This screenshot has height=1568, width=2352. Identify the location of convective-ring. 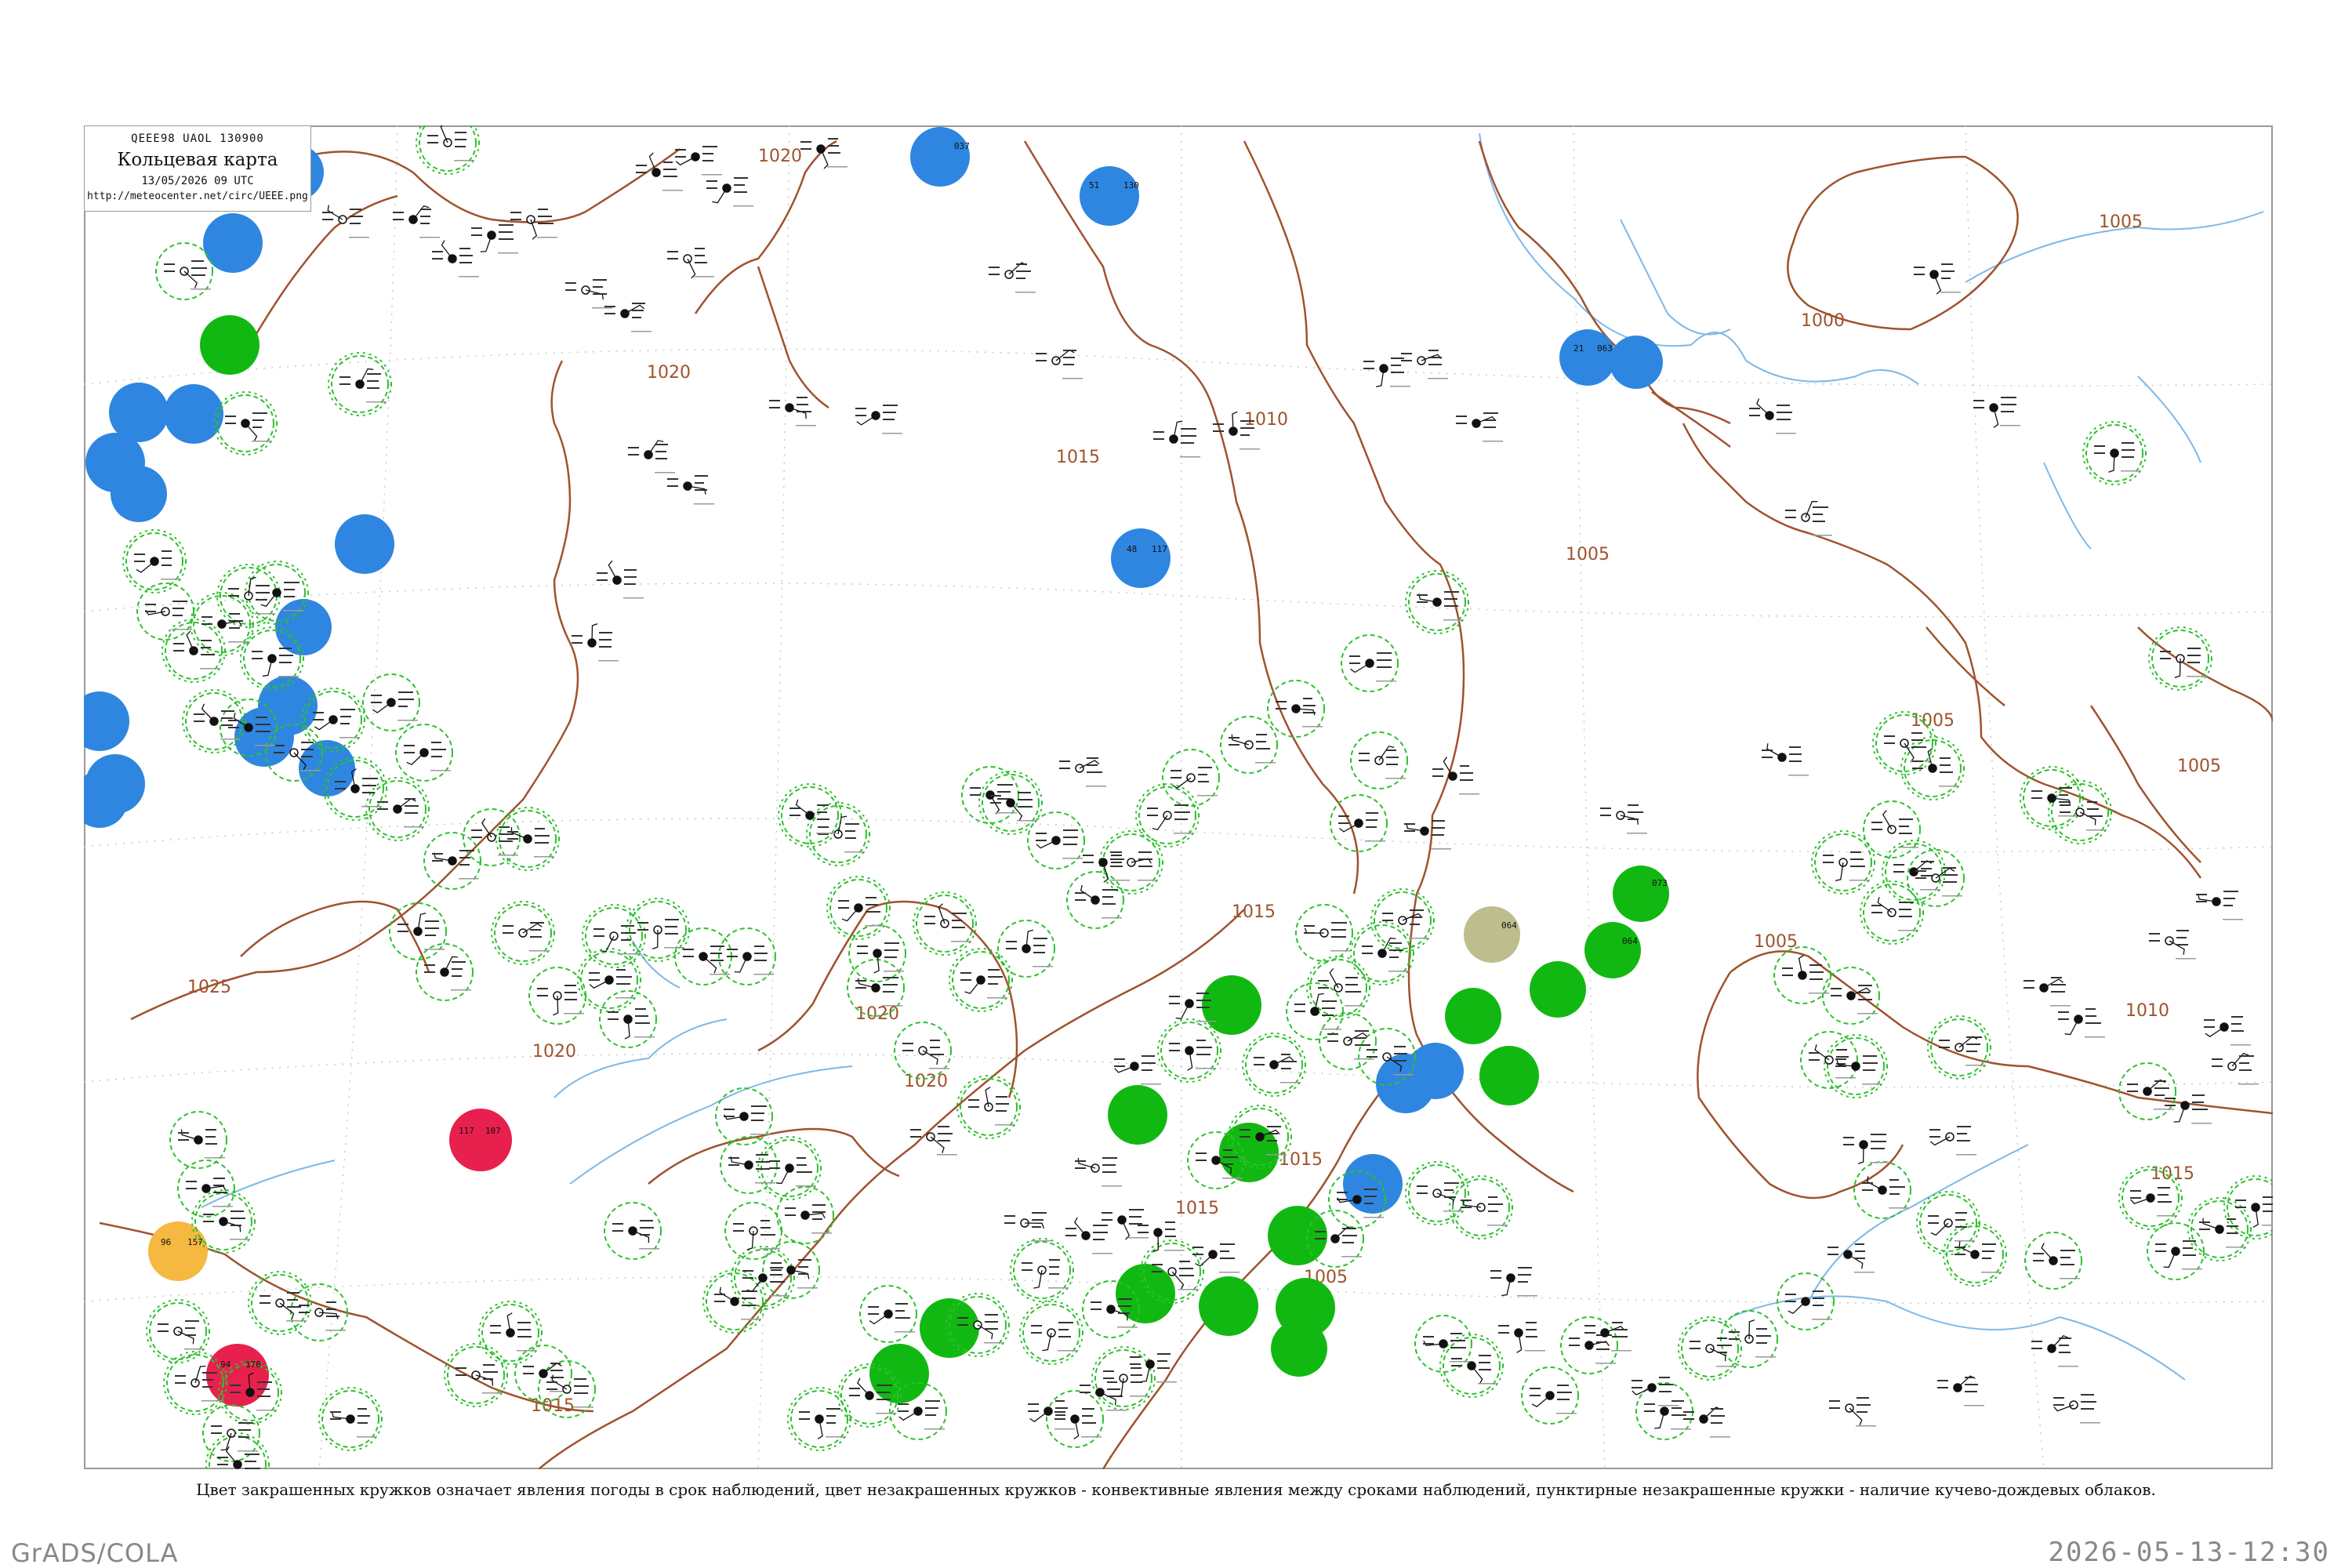
(448, 148).